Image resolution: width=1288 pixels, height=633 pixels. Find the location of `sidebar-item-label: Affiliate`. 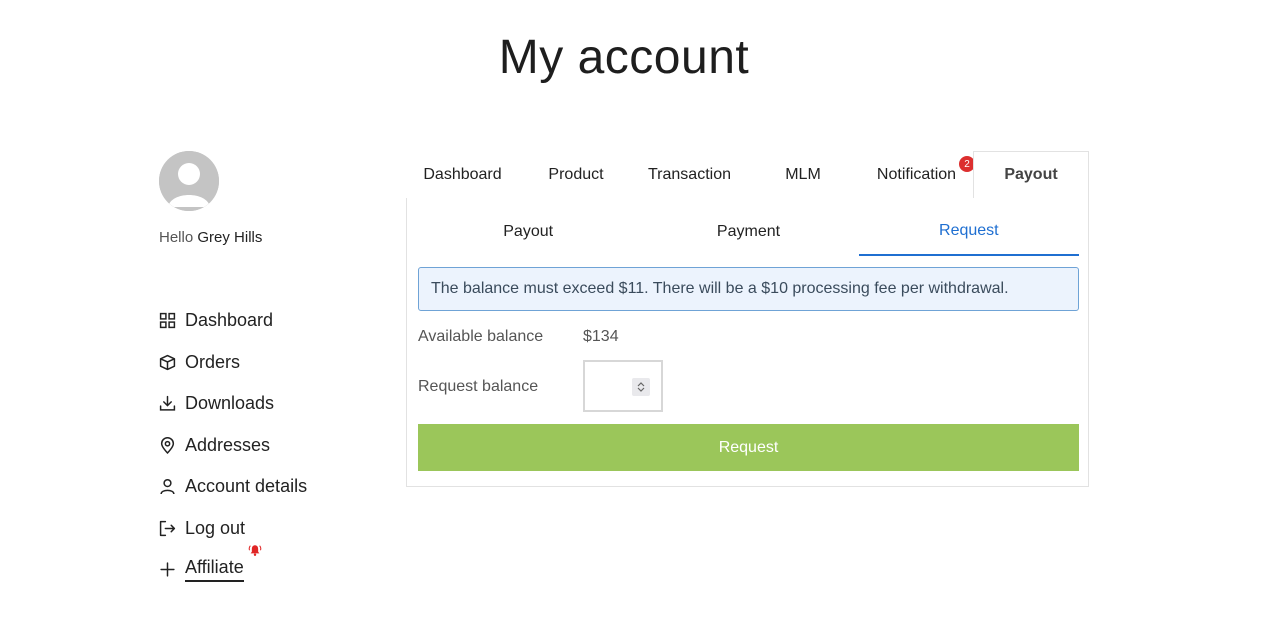

sidebar-item-label: Affiliate is located at coordinates (214, 570).